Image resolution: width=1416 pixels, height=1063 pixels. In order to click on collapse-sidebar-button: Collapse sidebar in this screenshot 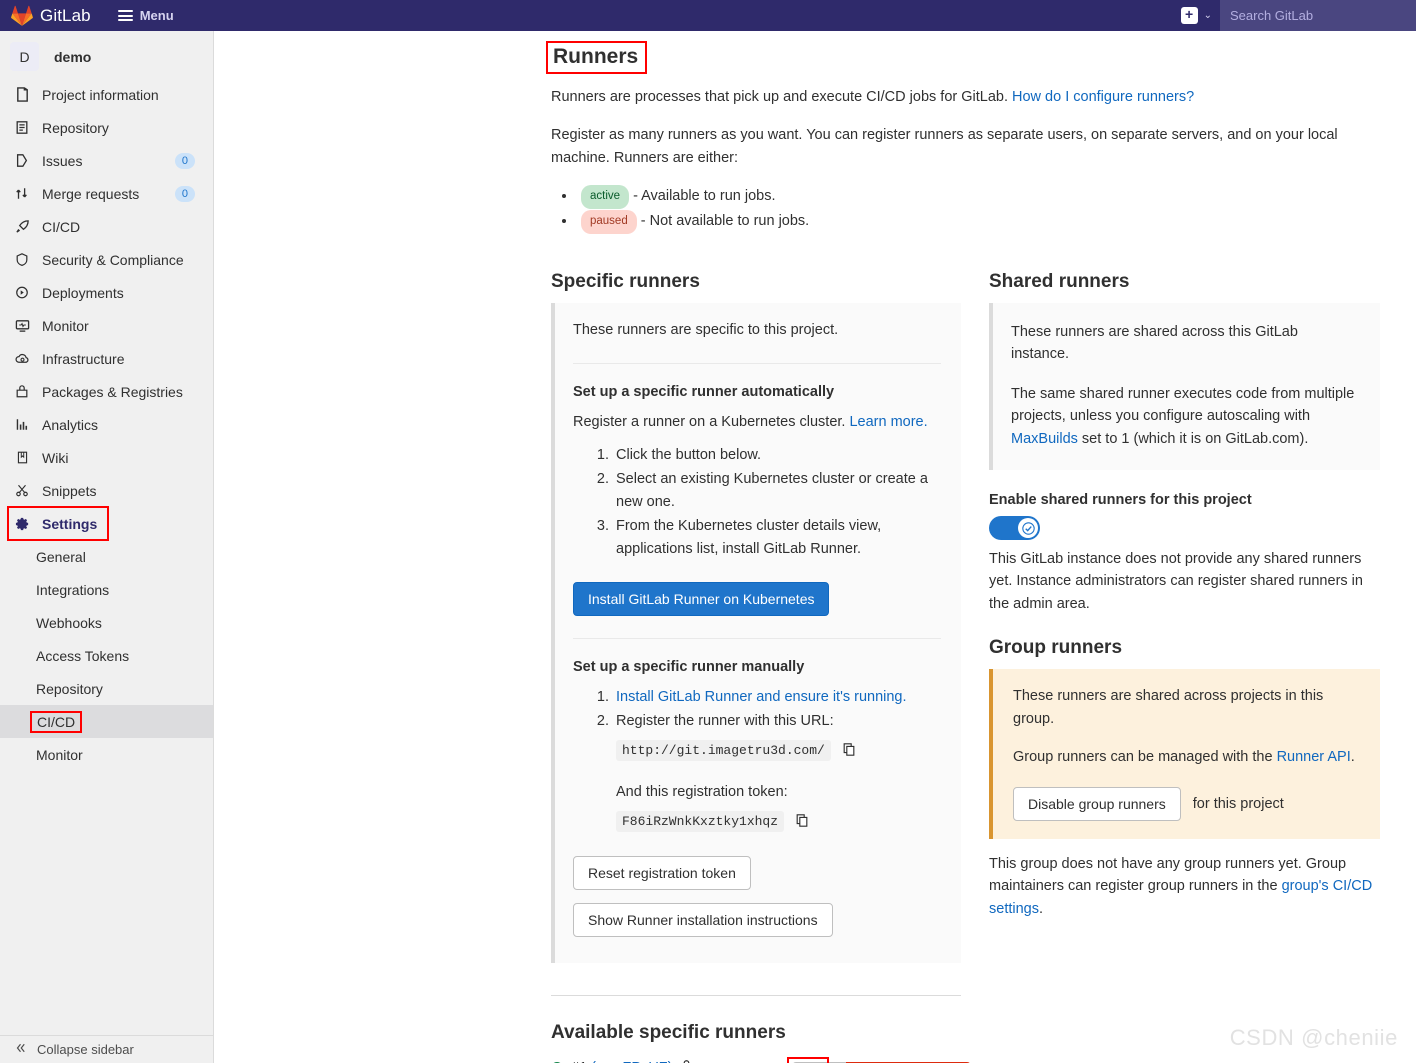, I will do `click(106, 1049)`.